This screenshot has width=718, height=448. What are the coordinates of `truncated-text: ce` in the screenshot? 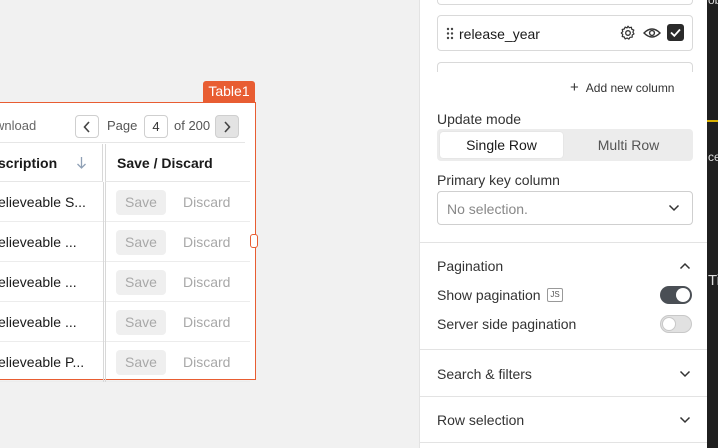 It's located at (713, 157).